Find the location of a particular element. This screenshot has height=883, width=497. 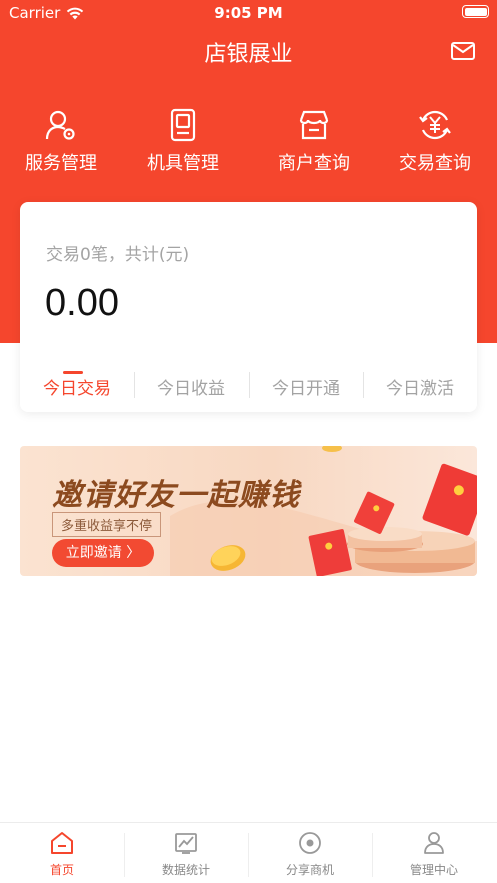

tabbar-statistics: 数据统计 is located at coordinates (186, 854).